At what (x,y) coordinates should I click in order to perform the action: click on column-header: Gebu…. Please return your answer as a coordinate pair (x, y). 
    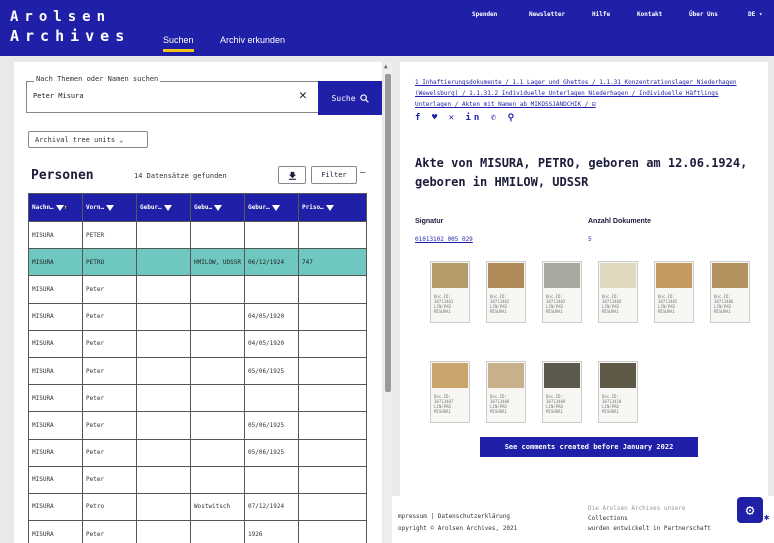
    Looking at the image, I should click on (217, 207).